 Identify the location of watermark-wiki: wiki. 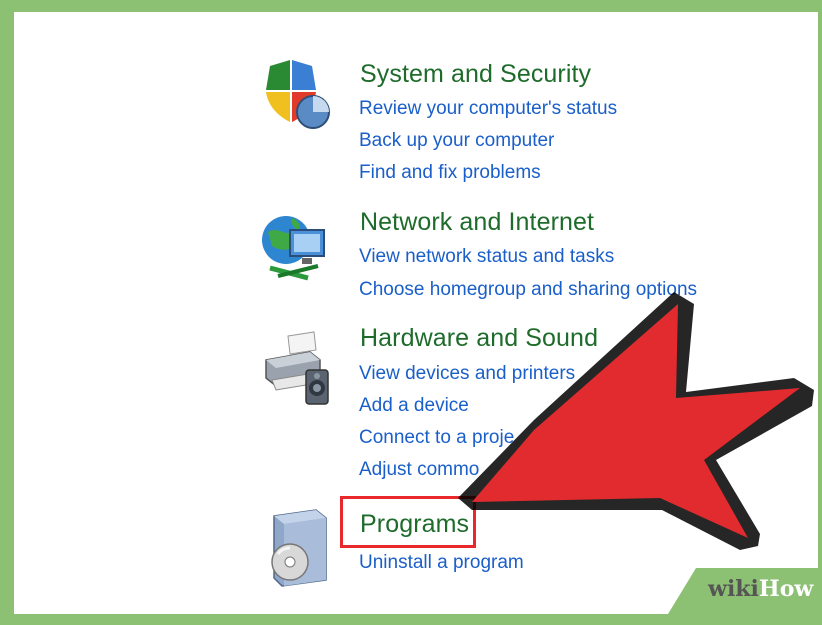
(733, 589).